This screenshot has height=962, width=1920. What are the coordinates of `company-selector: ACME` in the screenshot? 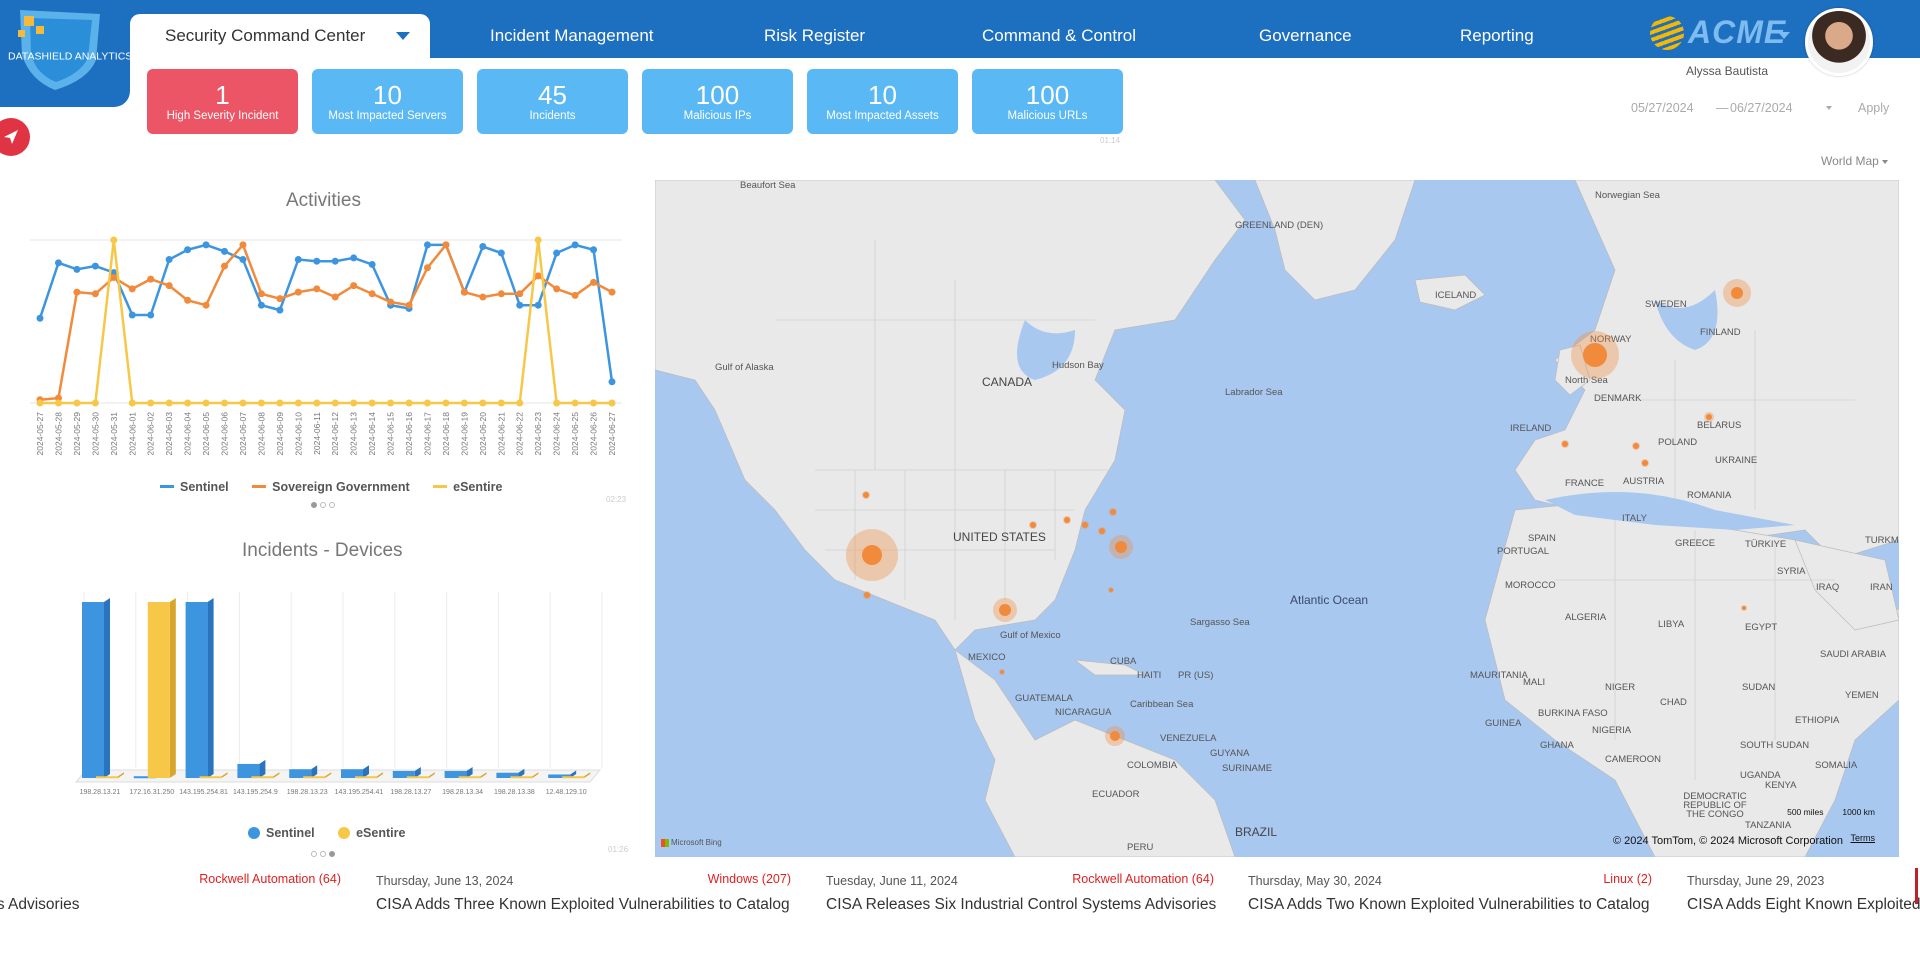 It's located at (1720, 32).